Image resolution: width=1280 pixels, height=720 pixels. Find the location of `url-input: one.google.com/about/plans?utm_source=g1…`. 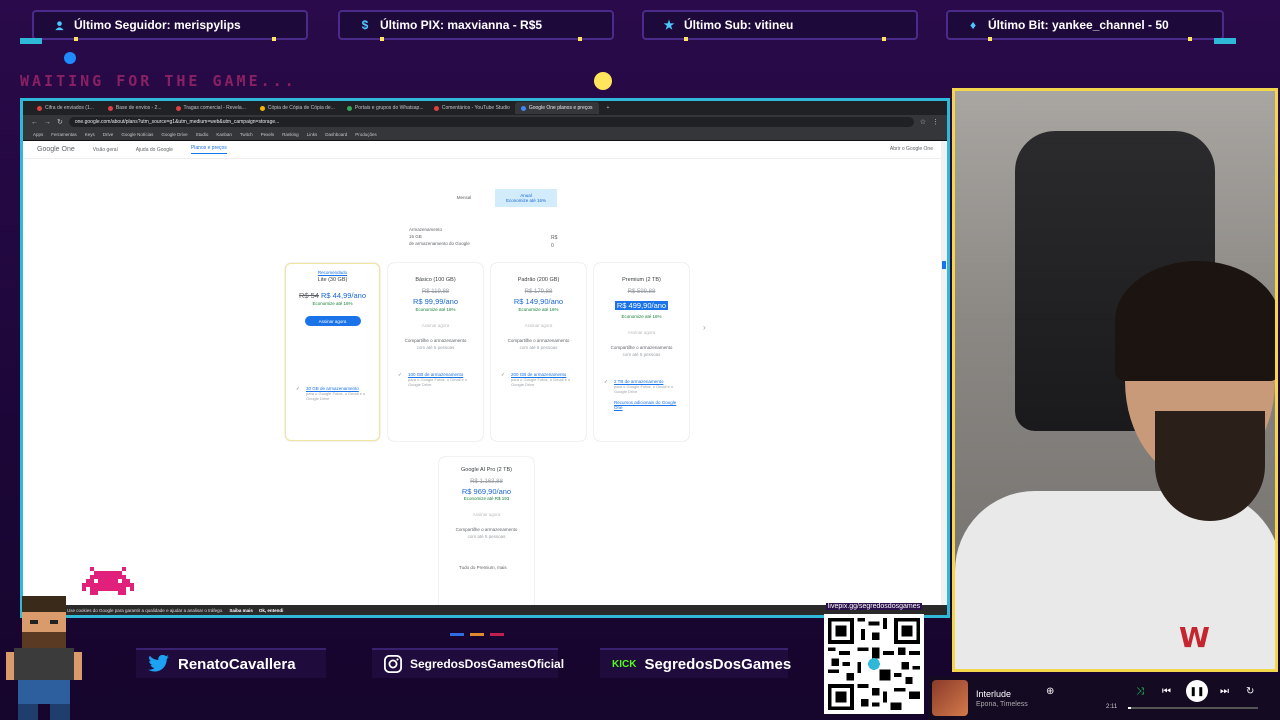

url-input: one.google.com/about/plans?utm_source=g1… is located at coordinates (491, 122).